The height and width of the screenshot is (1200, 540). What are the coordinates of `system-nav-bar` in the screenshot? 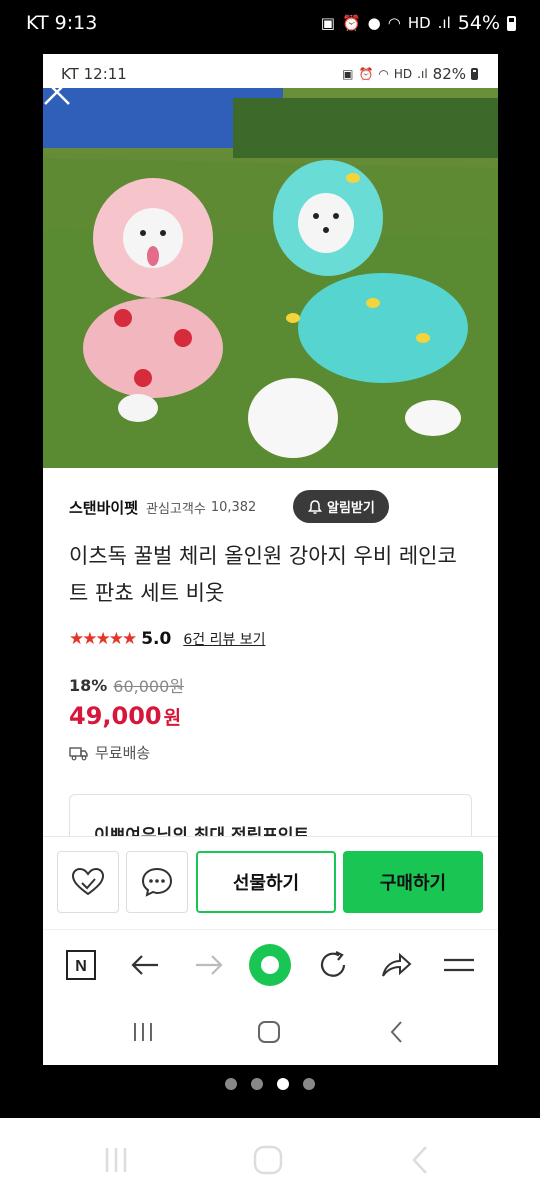 It's located at (270, 1159).